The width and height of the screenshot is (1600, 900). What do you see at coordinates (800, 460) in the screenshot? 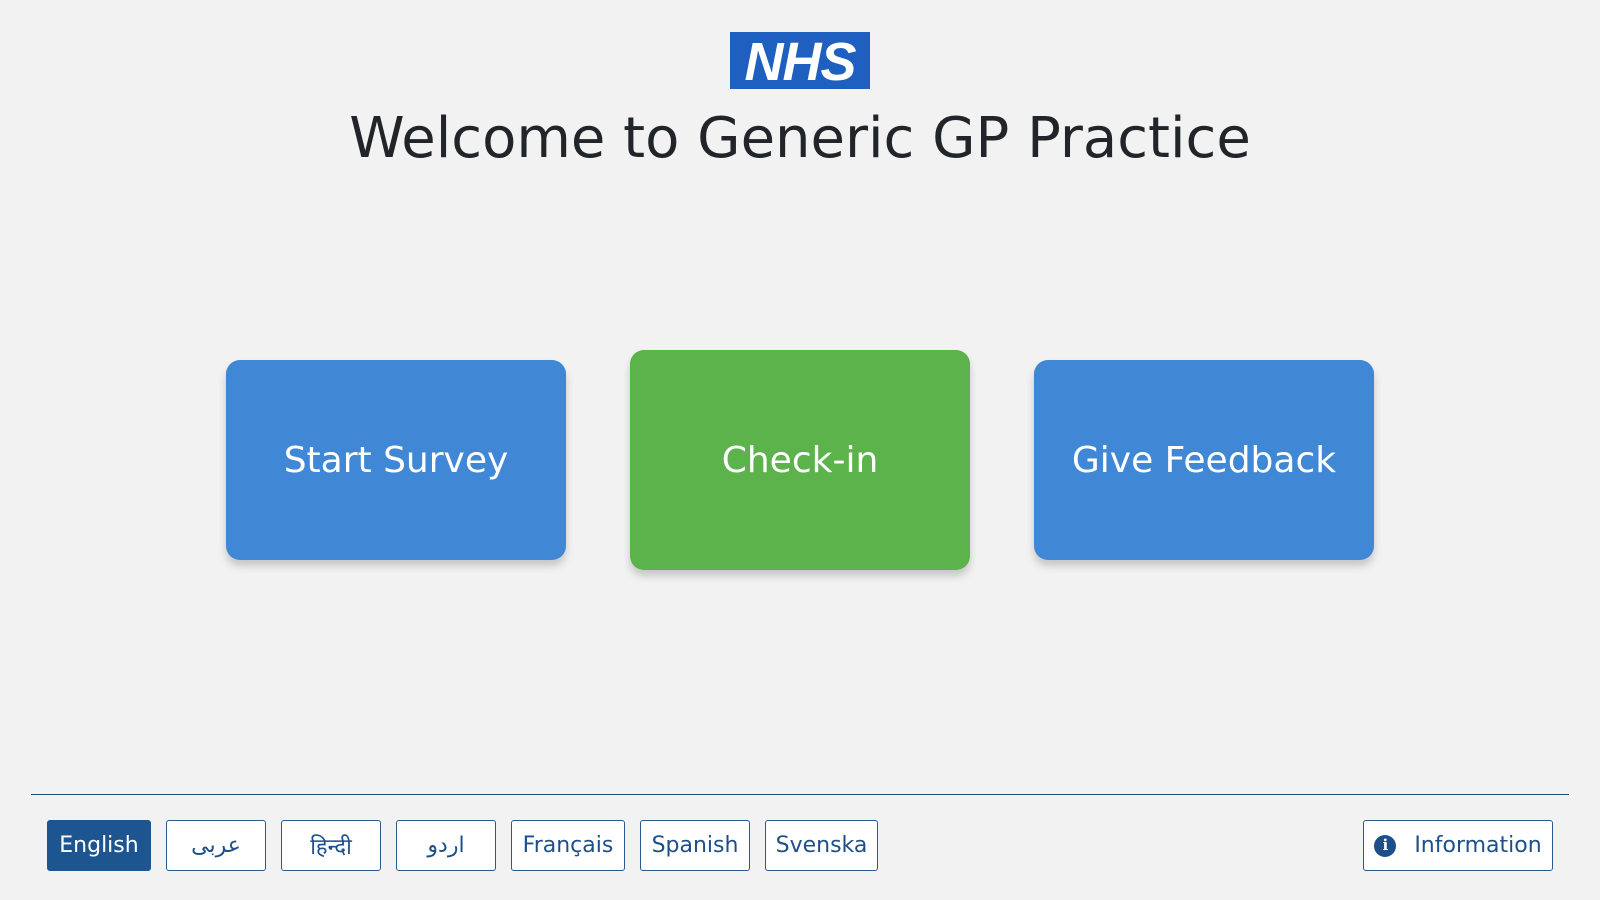
I see `check-in-button: Check-in` at bounding box center [800, 460].